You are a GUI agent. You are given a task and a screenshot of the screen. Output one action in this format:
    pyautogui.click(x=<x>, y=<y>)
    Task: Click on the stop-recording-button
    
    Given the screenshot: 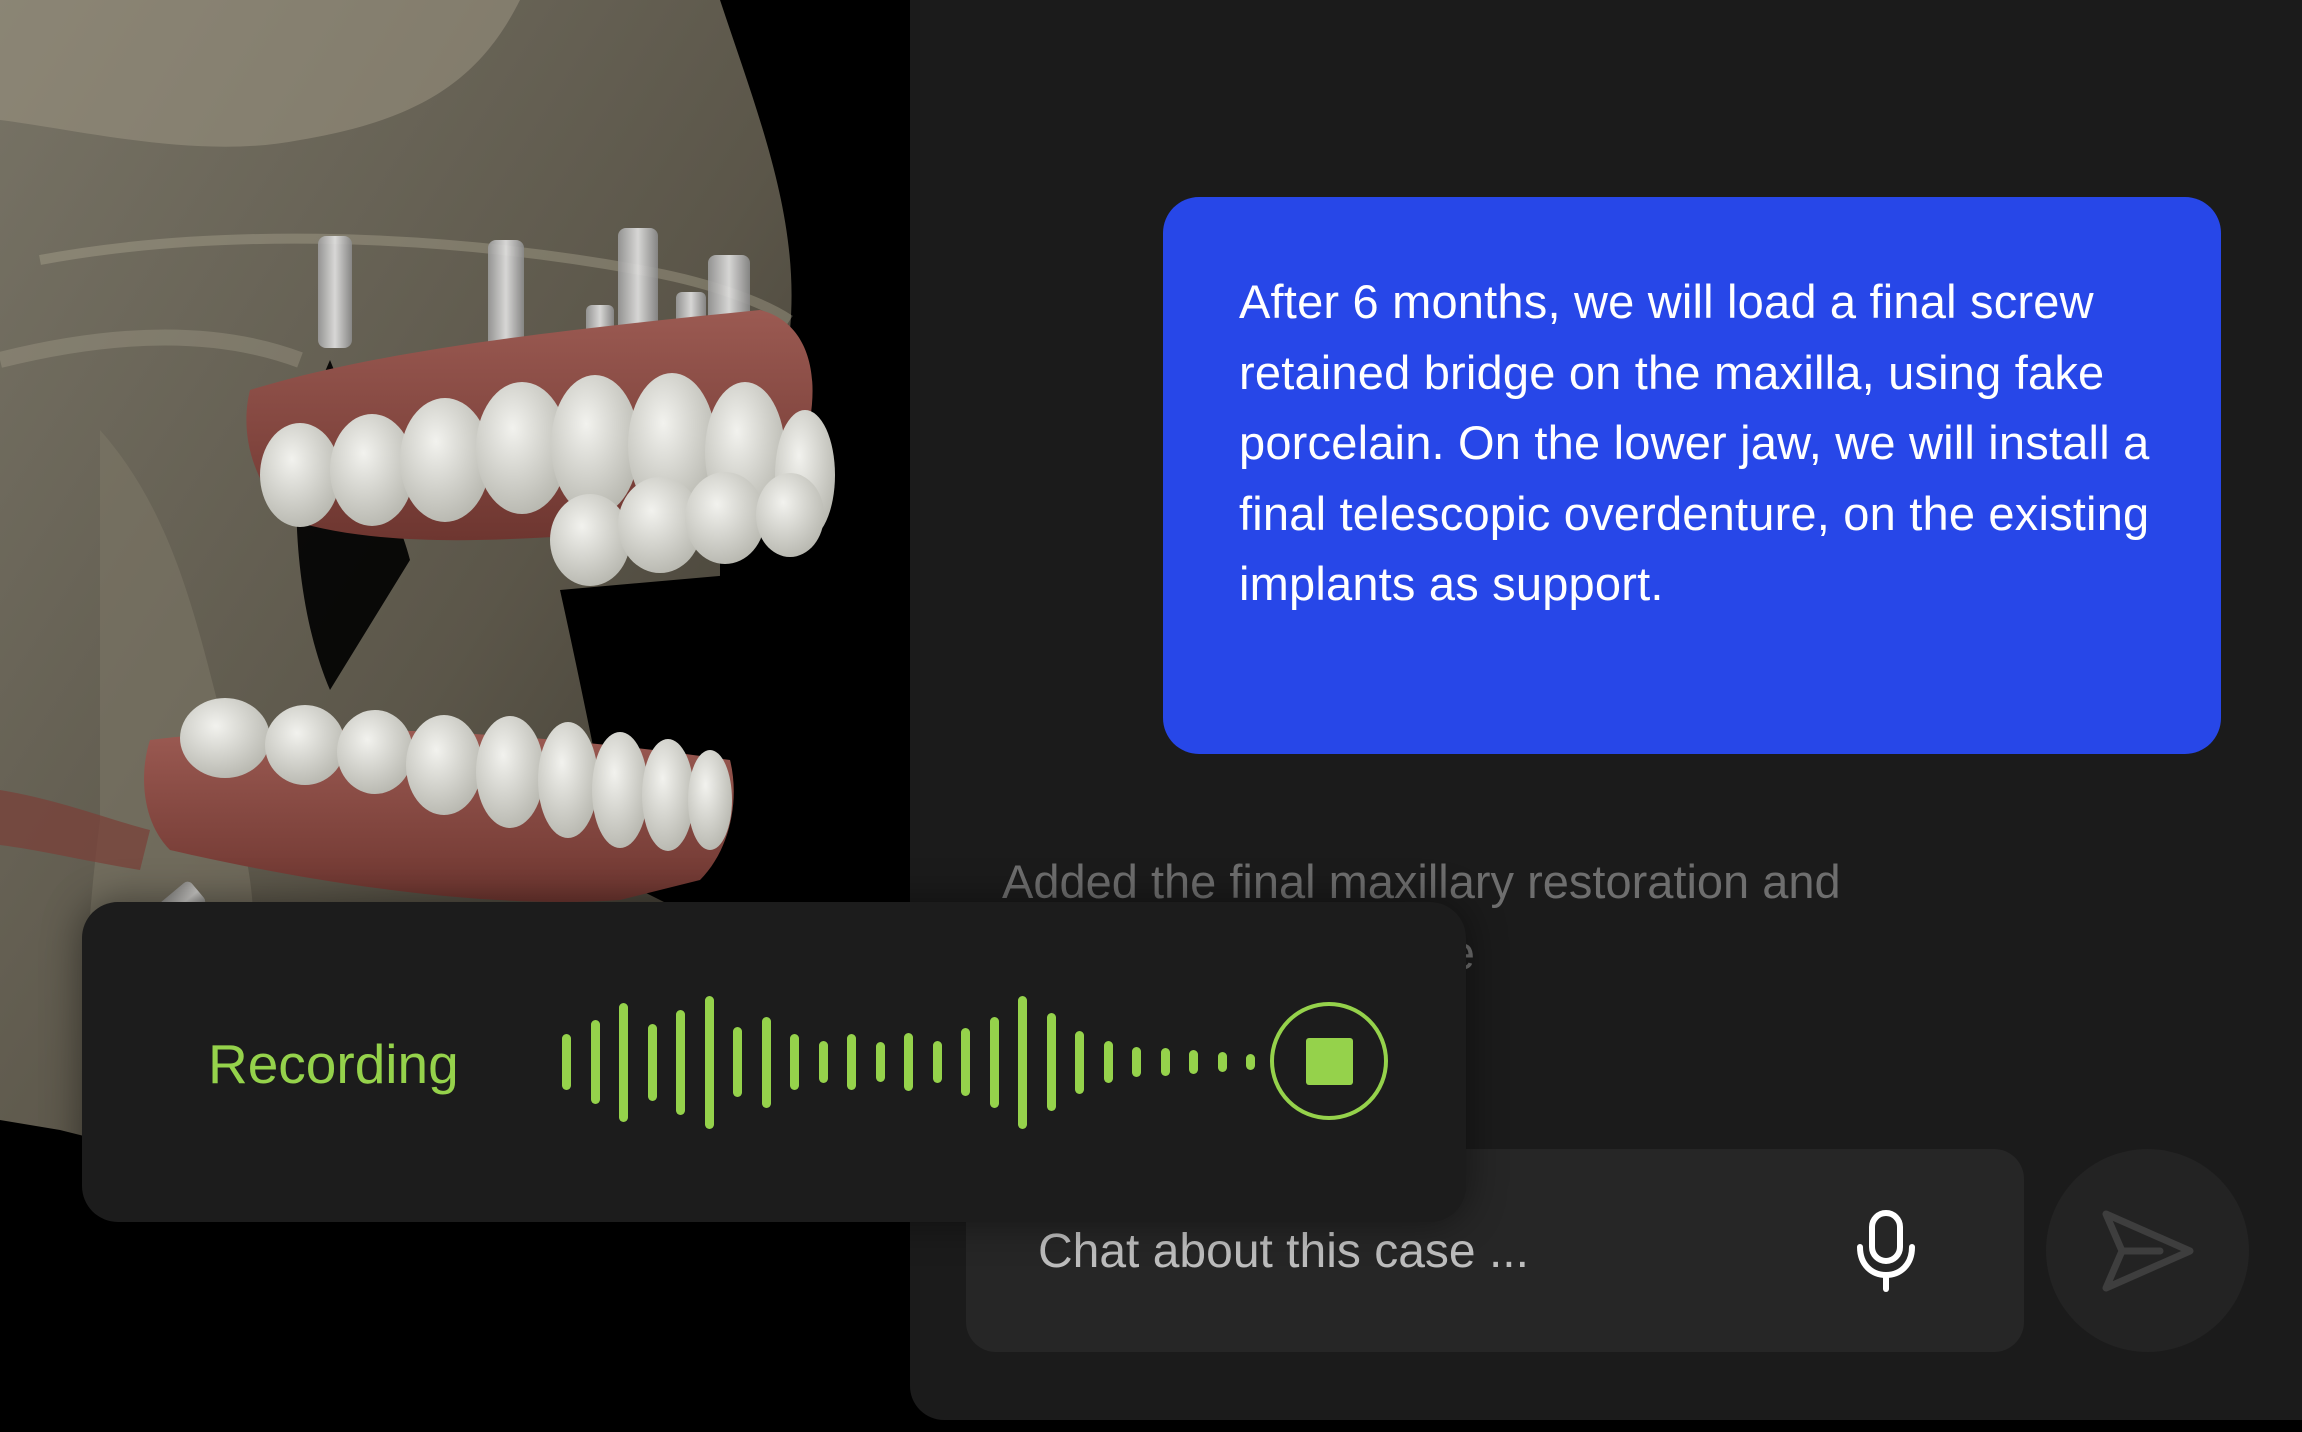 What is the action you would take?
    pyautogui.click(x=1329, y=1061)
    